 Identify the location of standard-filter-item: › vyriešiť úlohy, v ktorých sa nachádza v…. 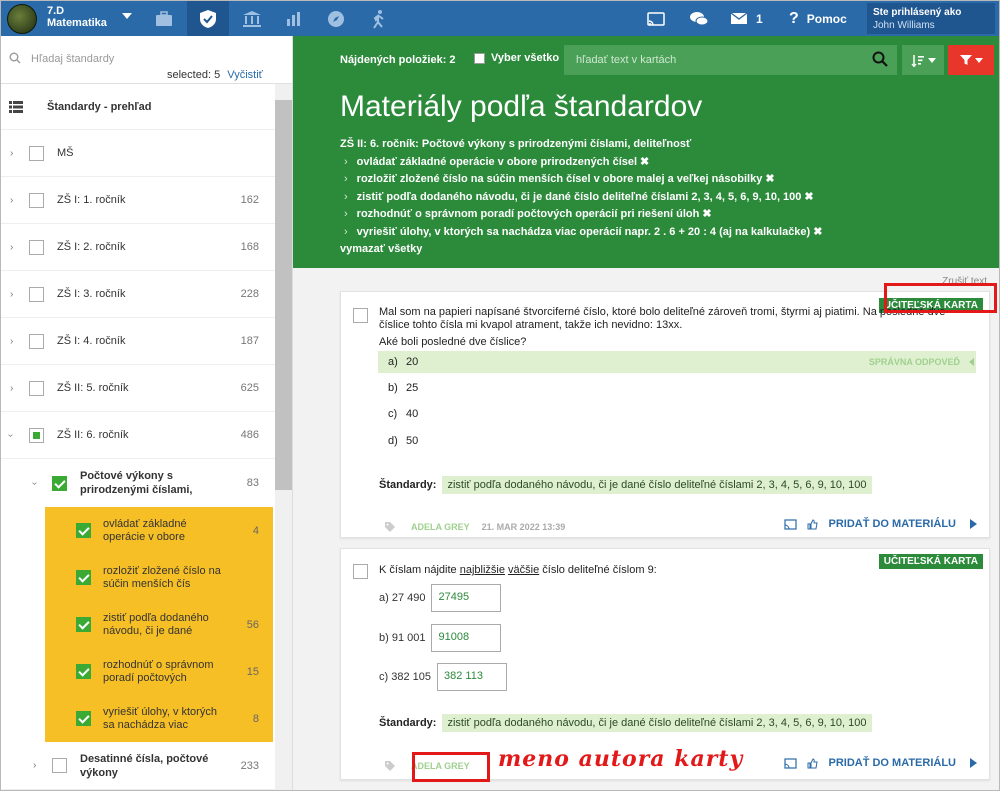
(581, 233).